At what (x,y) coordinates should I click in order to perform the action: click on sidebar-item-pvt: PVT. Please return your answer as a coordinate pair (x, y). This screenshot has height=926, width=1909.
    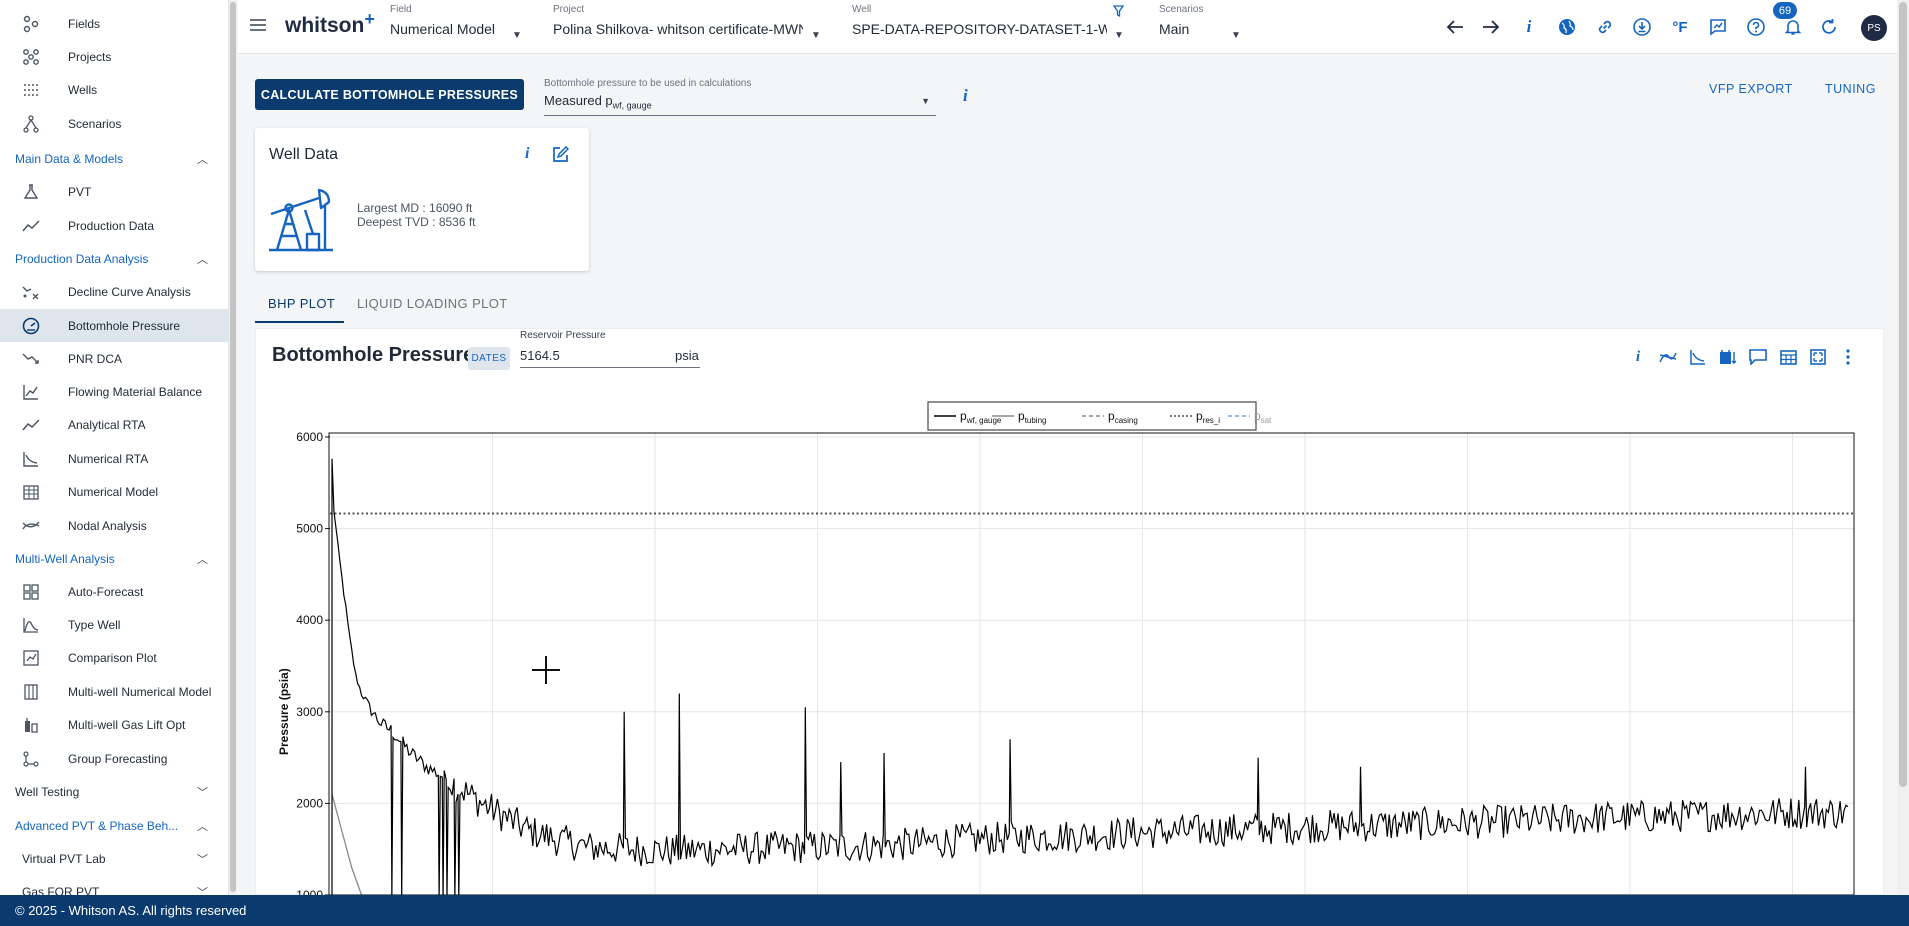
    Looking at the image, I should click on (114, 191).